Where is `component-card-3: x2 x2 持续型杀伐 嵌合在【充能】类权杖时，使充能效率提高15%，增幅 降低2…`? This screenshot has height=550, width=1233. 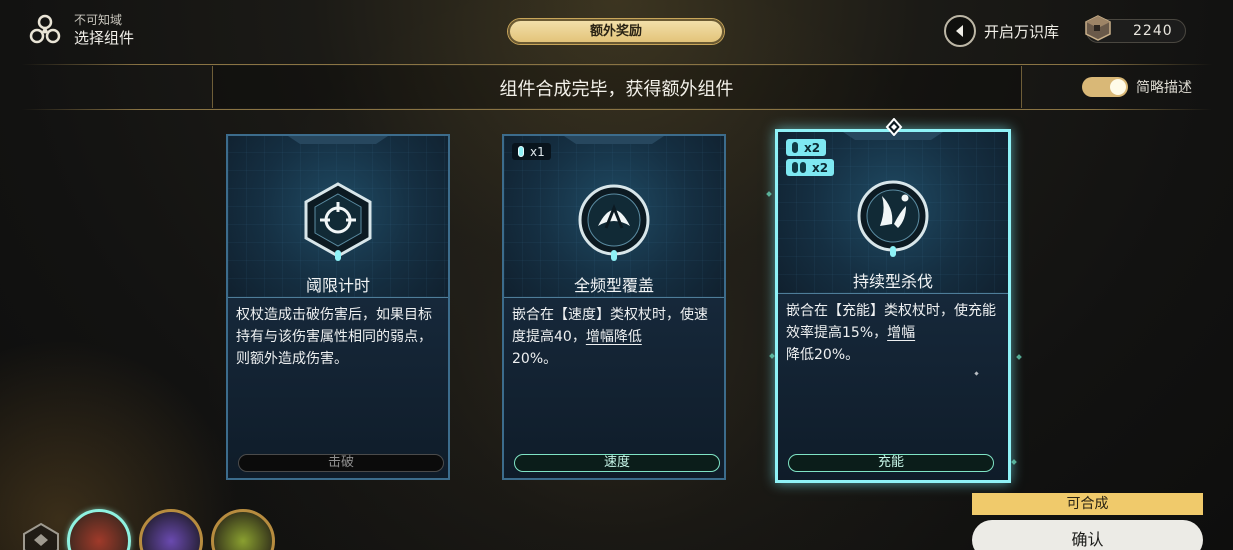
component-card-3: x2 x2 持续型杀伐 嵌合在【充能】类权杖时，使充能效率提高15%，增幅 降低2… is located at coordinates (893, 306).